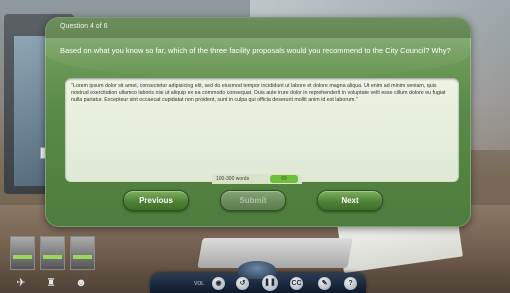  Describe the element at coordinates (21, 283) in the screenshot. I see `bird-icon: ✈` at that location.